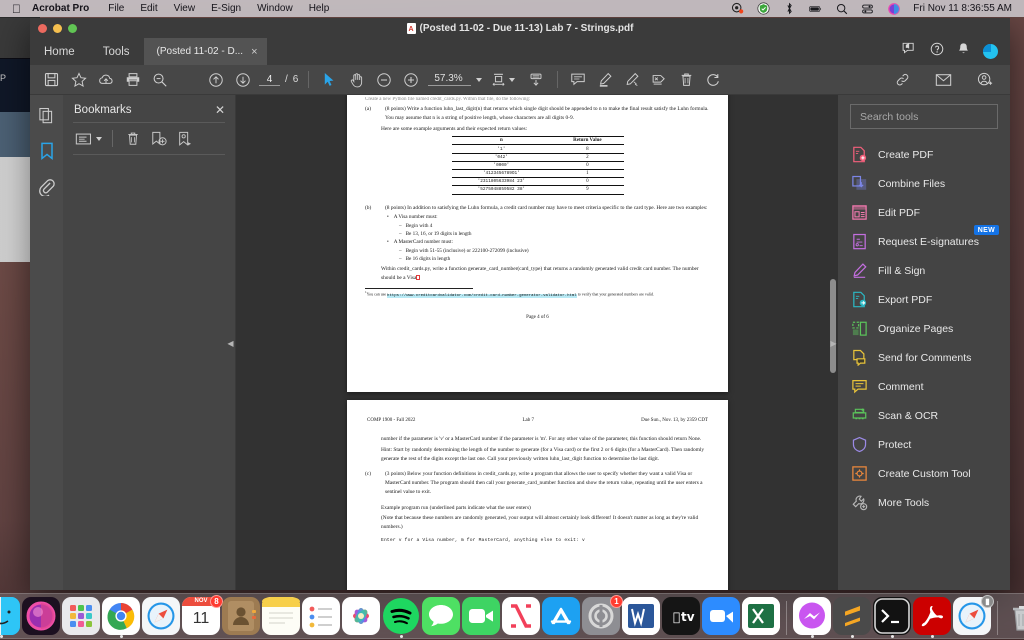 The height and width of the screenshot is (640, 1024). I want to click on dock-item-calendar: NOV 11 8, so click(202, 615).